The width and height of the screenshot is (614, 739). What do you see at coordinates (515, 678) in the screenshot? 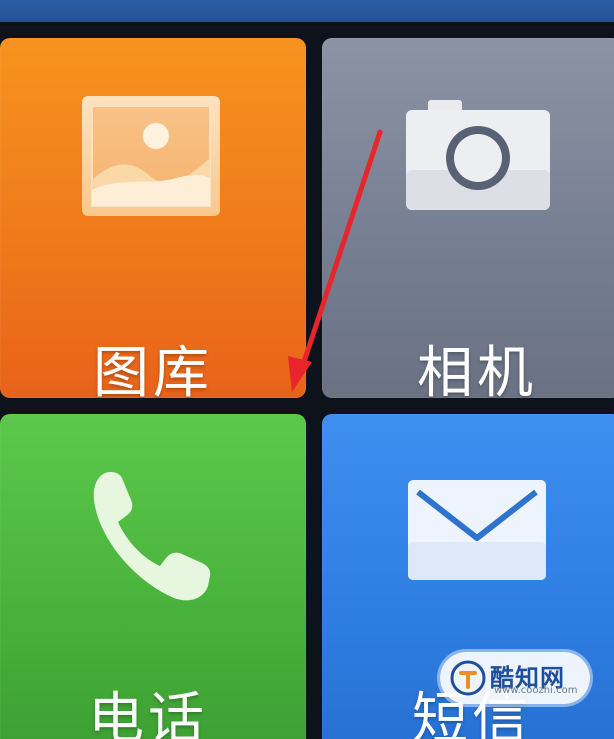
I see `watermark-logo: 酷知网 www.coozhi.com` at bounding box center [515, 678].